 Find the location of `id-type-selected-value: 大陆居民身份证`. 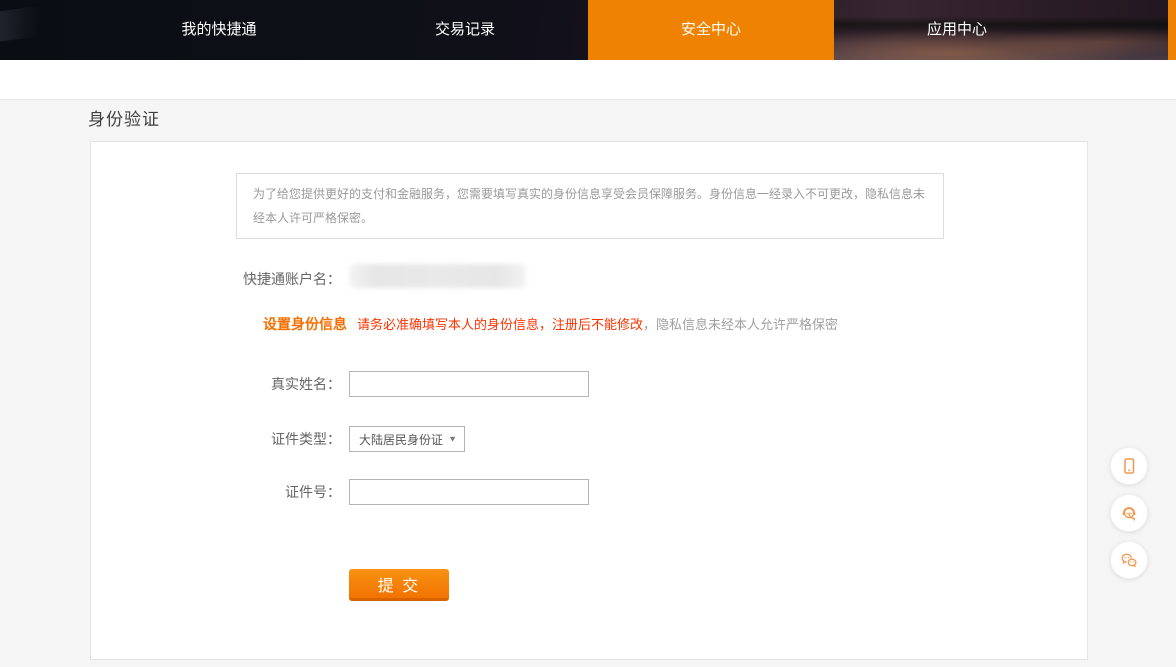

id-type-selected-value: 大陆居民身份证 is located at coordinates (401, 439).